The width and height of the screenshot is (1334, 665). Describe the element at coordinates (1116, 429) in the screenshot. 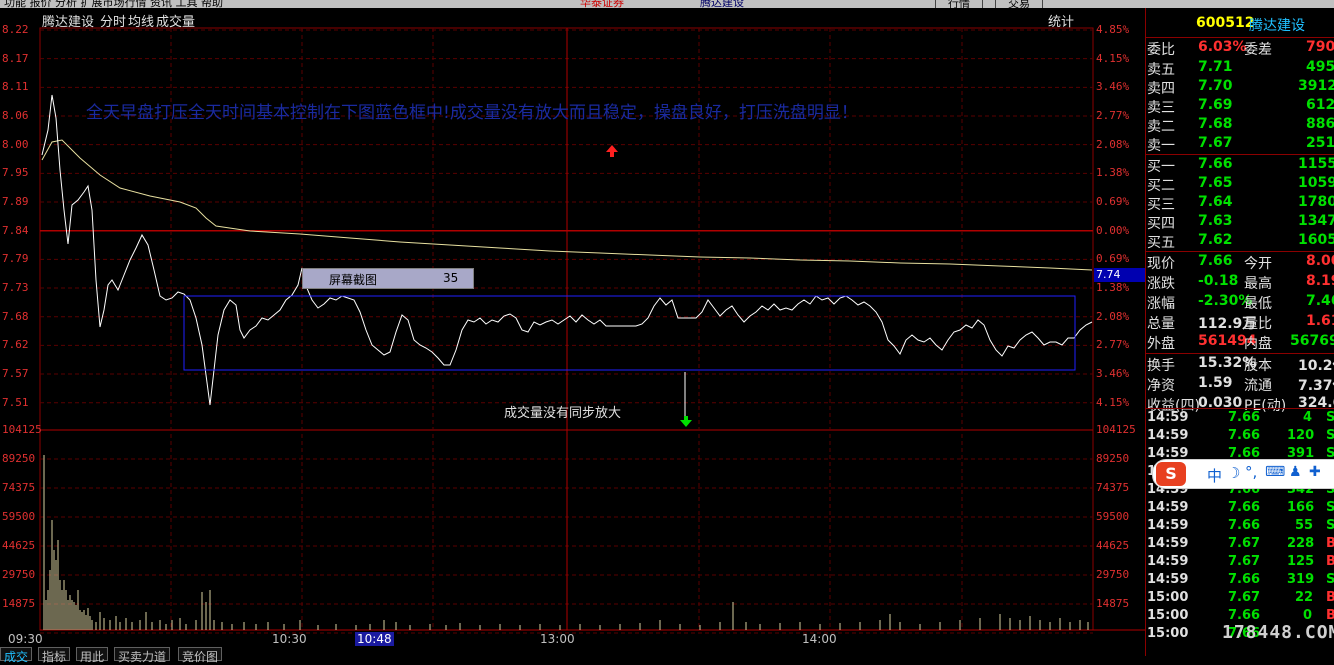

I see `axis-tick-label: 104125` at that location.